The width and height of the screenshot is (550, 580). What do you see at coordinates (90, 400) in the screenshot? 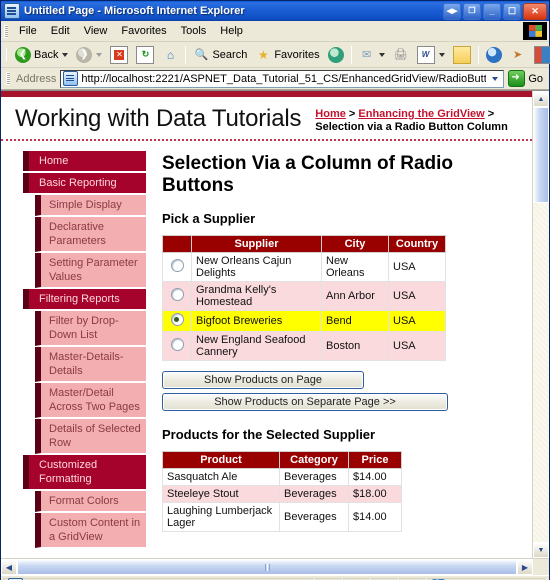
I see `nav-master-detail-two-pages: Master/Detail Across Two Pages` at bounding box center [90, 400].